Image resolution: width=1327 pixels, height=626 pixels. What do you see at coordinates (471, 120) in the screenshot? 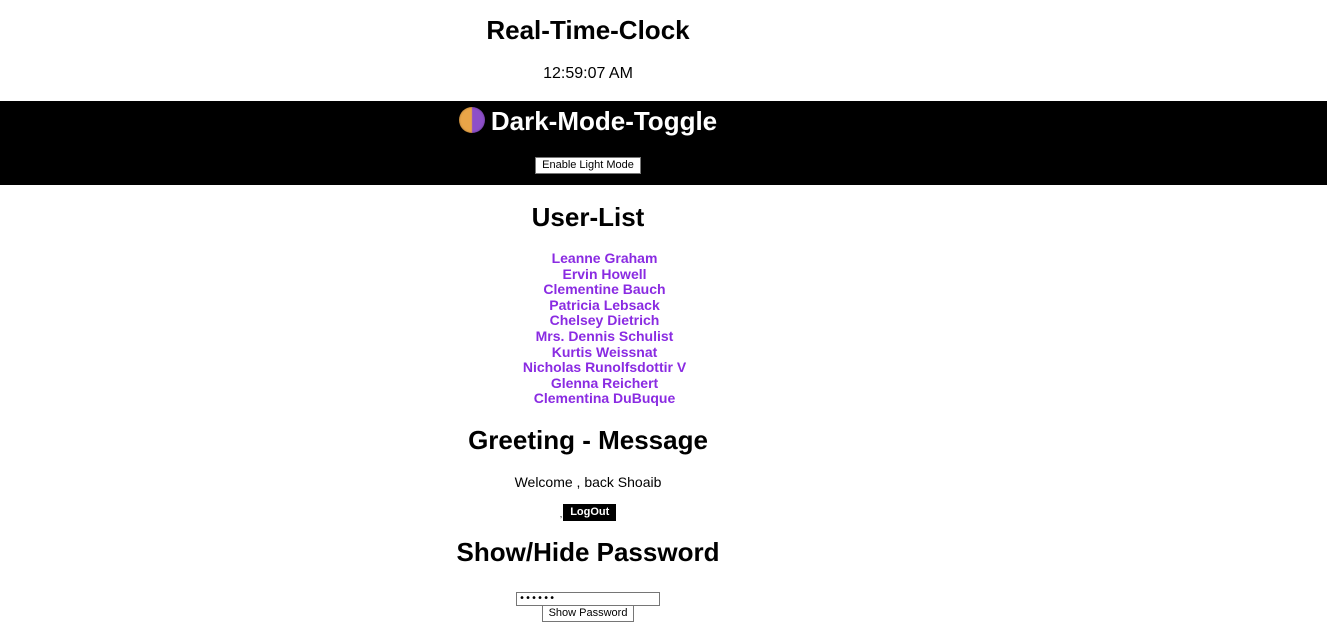
I see `moon-icon` at bounding box center [471, 120].